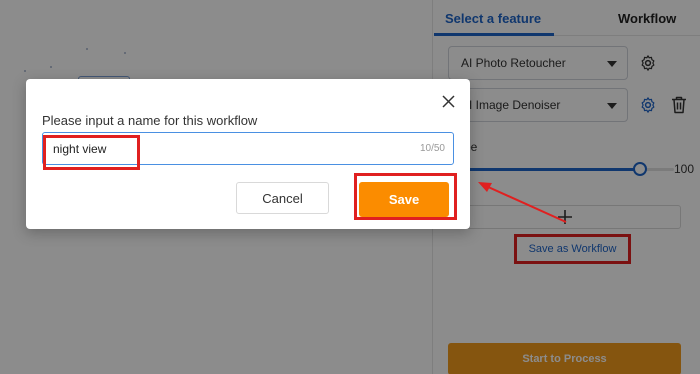 The width and height of the screenshot is (700, 374). I want to click on cancel-button: Cancel, so click(282, 198).